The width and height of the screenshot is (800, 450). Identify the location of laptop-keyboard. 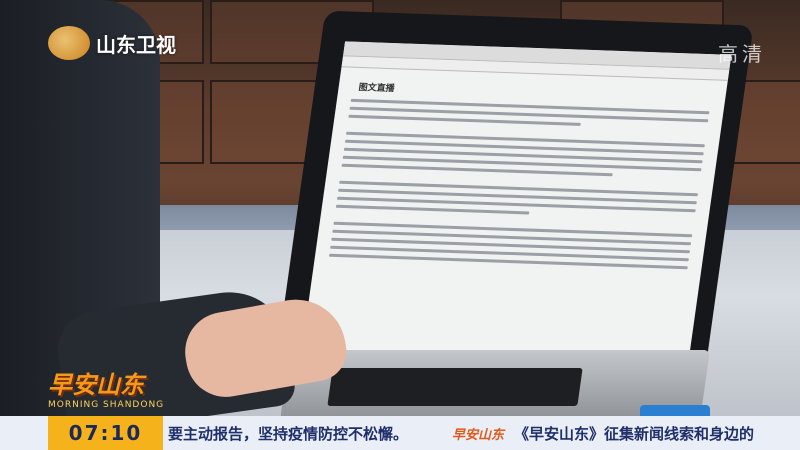
(455, 387).